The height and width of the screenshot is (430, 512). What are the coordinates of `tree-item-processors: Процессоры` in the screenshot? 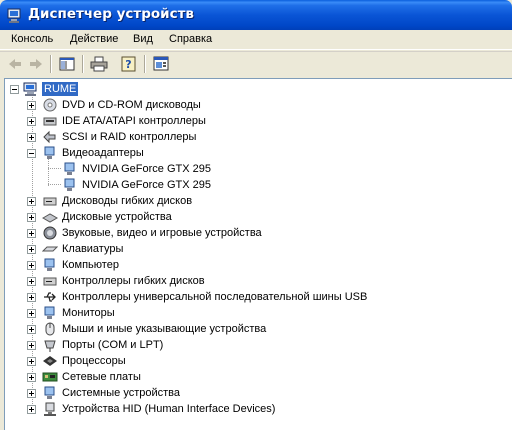 It's located at (205, 361).